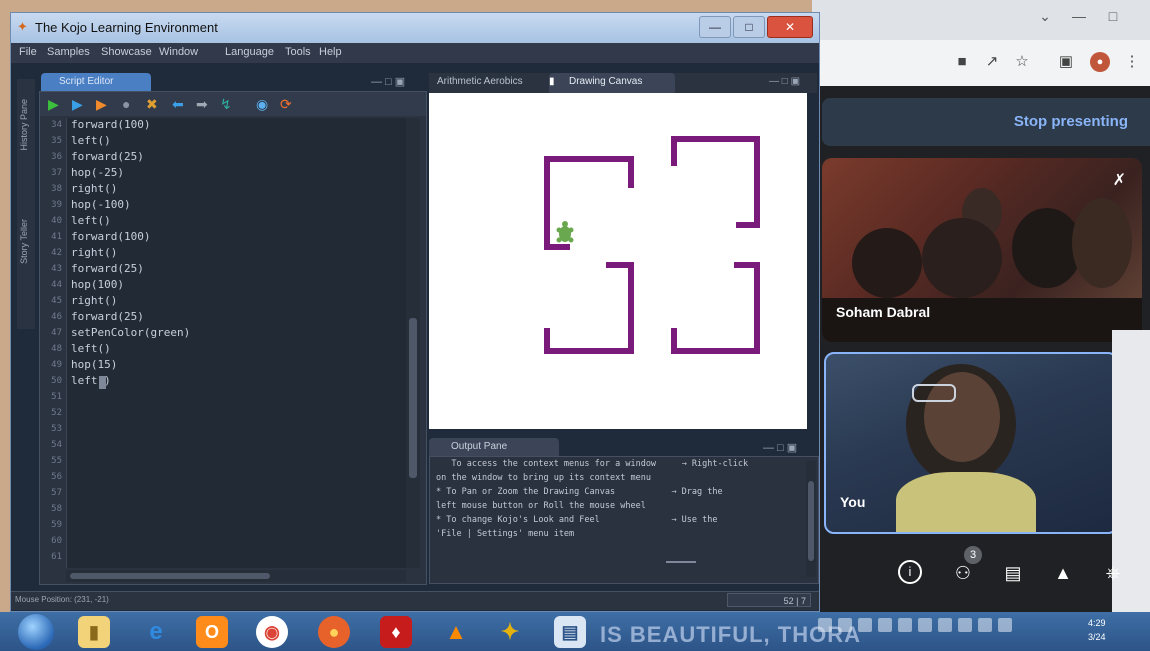  What do you see at coordinates (715, 308) in the screenshot?
I see `bracket-bottom-right` at bounding box center [715, 308].